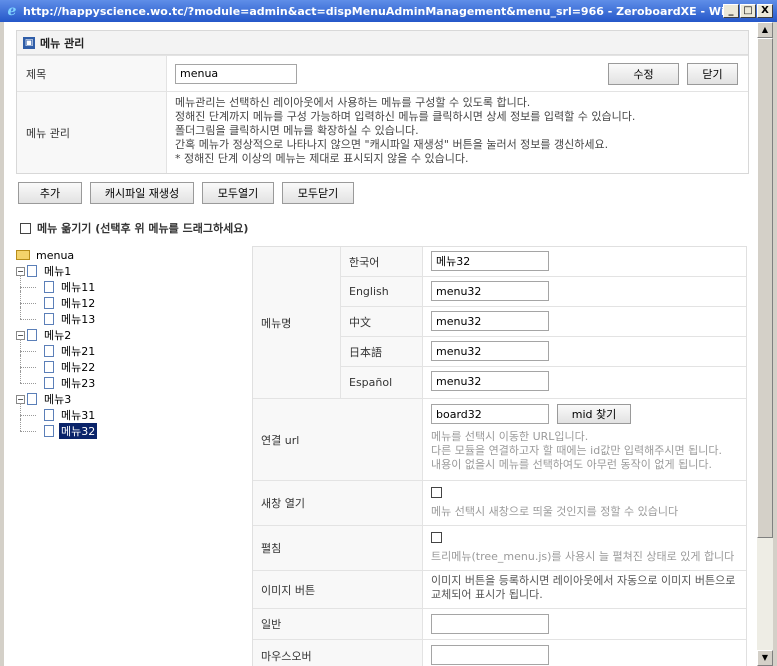  I want to click on mouseover-image-input, so click(490, 655).